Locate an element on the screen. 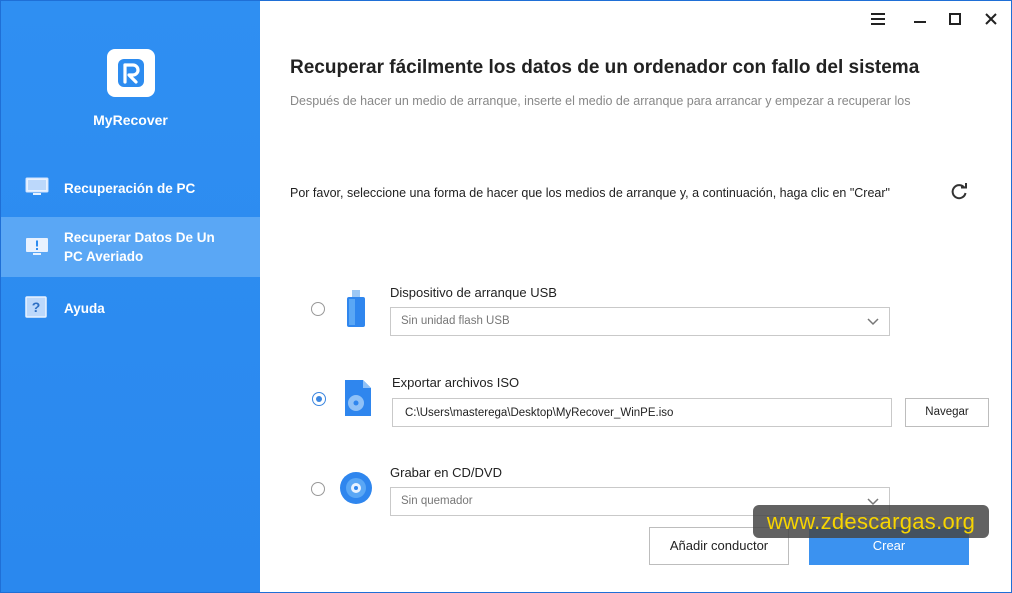 Image resolution: width=1012 pixels, height=593 pixels. usb-option-radio is located at coordinates (318, 309).